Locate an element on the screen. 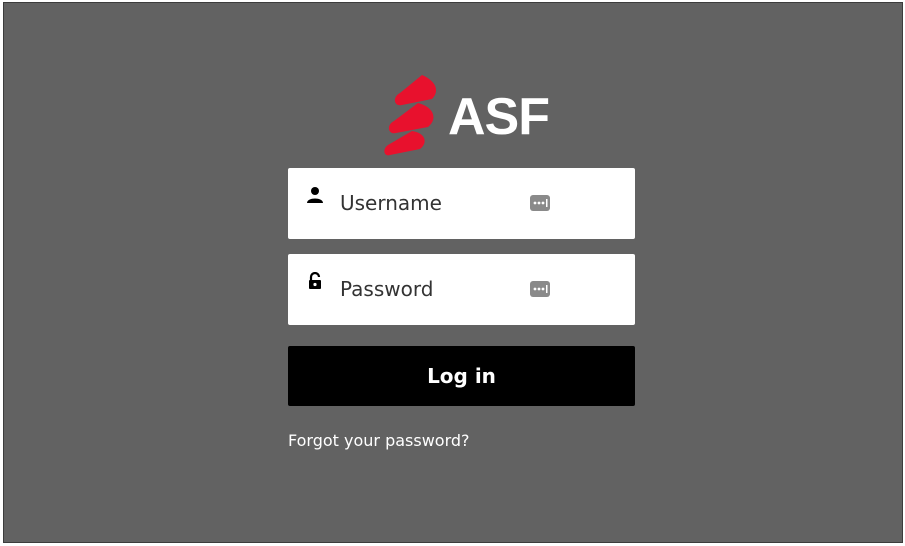 Image resolution: width=905 pixels, height=546 pixels. asf-flame-logo-icon is located at coordinates (410, 115).